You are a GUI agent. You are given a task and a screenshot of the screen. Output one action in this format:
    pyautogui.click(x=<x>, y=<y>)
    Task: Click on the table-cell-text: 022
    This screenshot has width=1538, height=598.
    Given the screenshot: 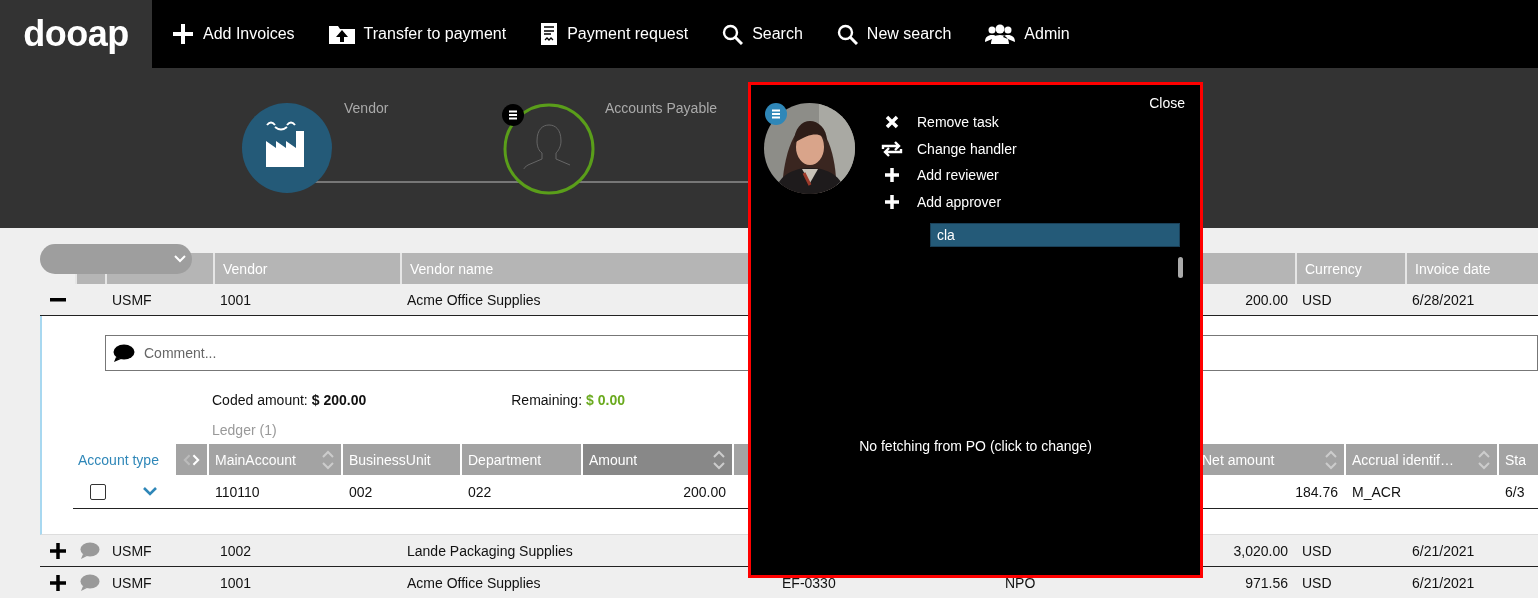 What is the action you would take?
    pyautogui.click(x=480, y=491)
    